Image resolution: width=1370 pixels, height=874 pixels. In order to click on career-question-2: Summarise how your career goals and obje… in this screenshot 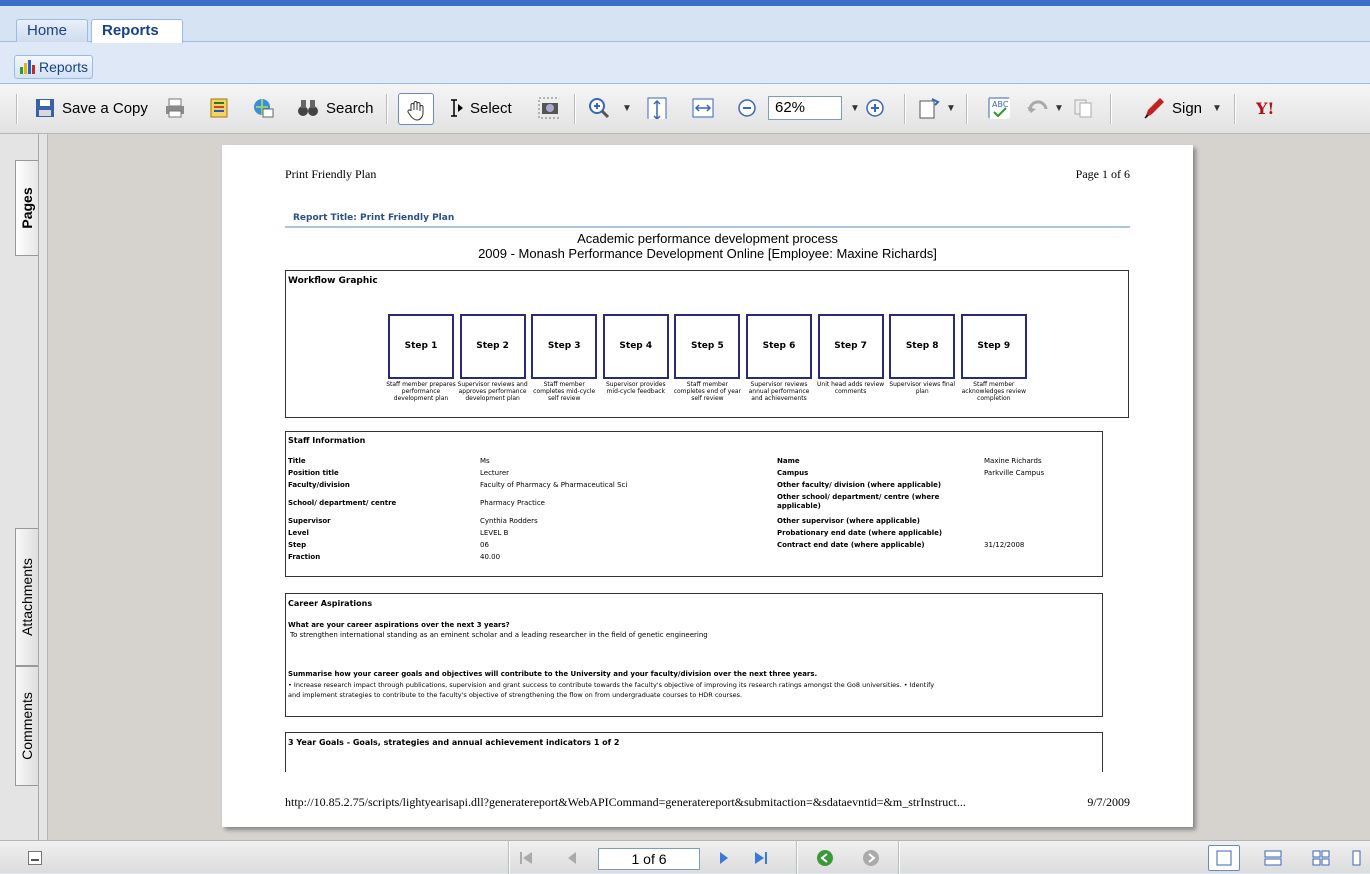, I will do `click(553, 674)`.